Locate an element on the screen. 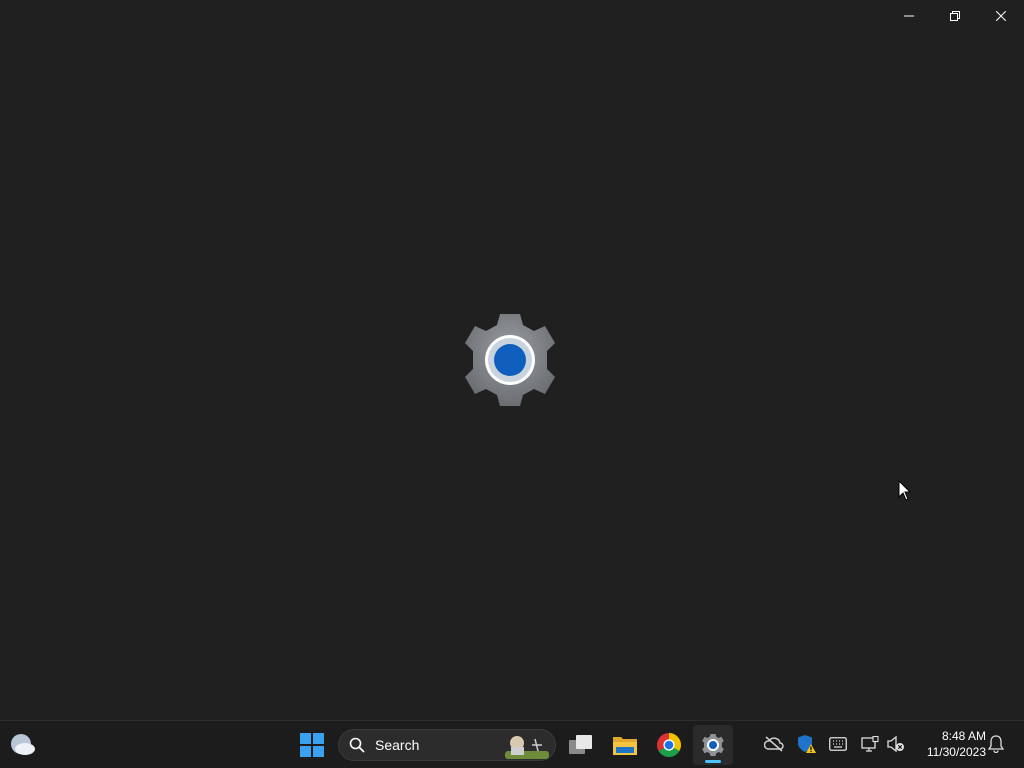 The height and width of the screenshot is (768, 1024). minimize-button is located at coordinates (909, 16).